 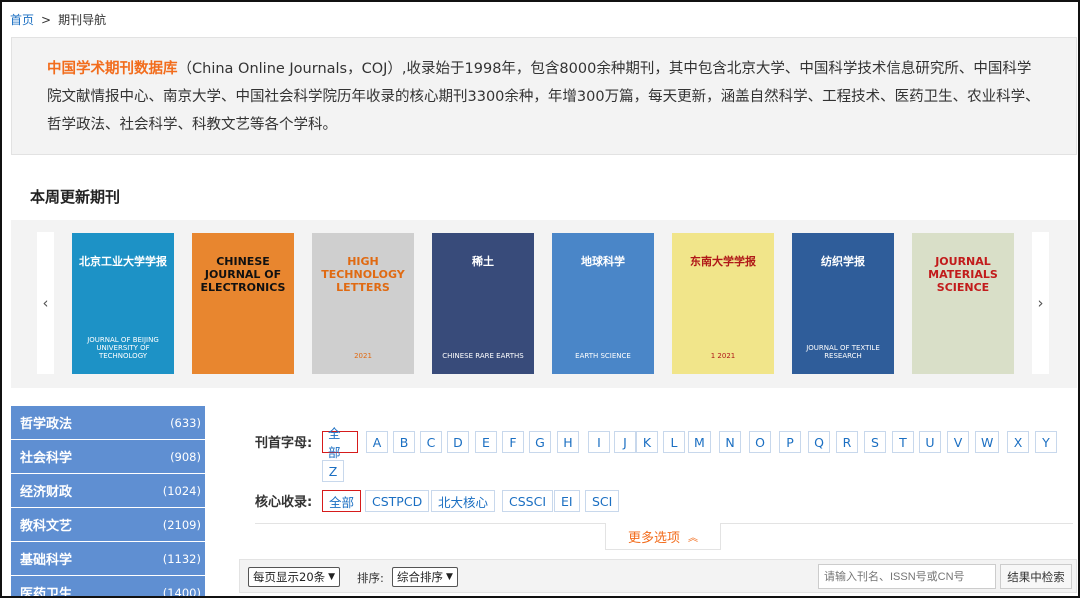 I want to click on letter-filter-j: J, so click(x=625, y=442).